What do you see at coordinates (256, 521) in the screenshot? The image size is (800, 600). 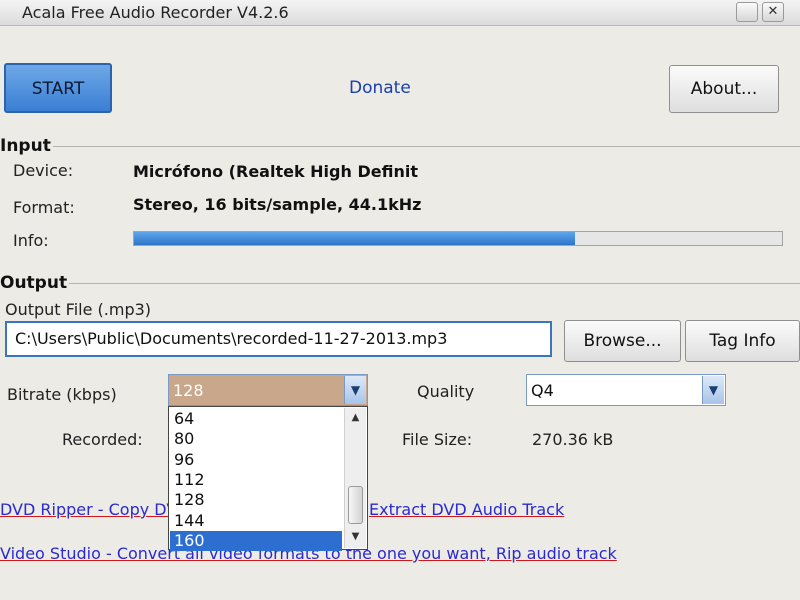 I see `bitrate-option: 144` at bounding box center [256, 521].